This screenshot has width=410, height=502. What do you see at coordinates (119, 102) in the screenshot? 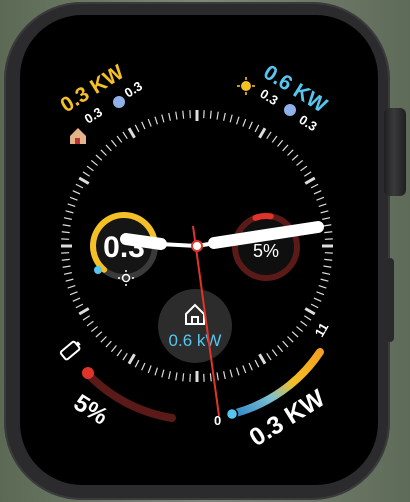
I see `globe-icon` at bounding box center [119, 102].